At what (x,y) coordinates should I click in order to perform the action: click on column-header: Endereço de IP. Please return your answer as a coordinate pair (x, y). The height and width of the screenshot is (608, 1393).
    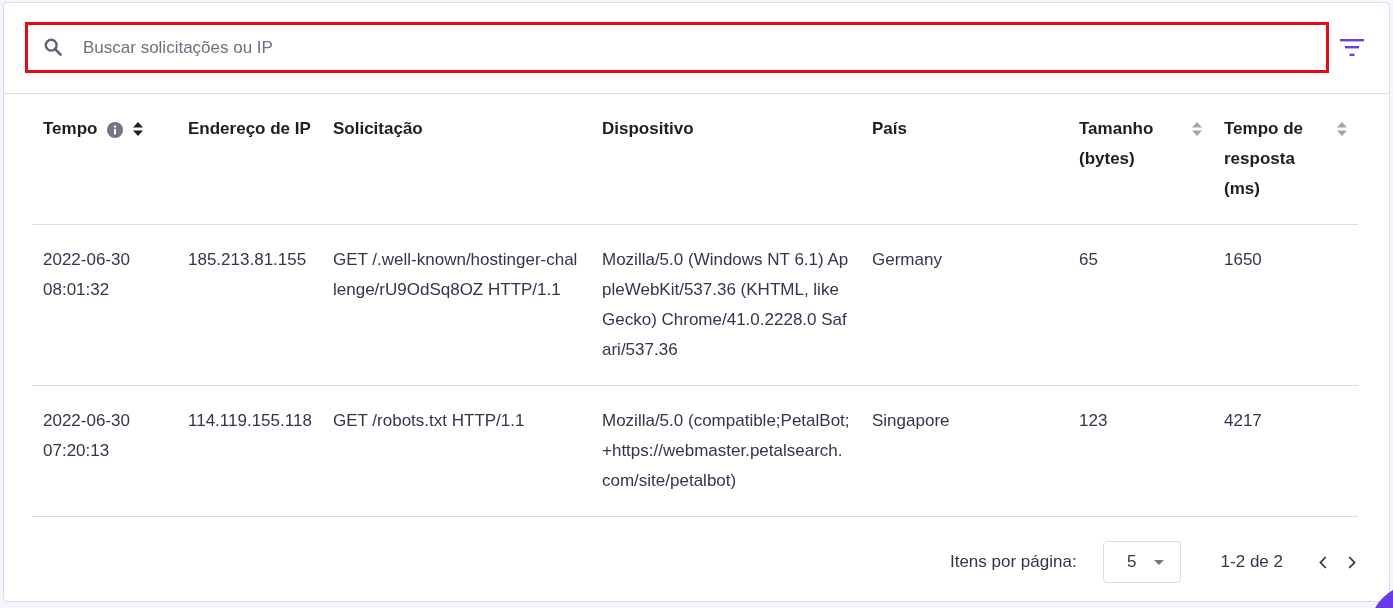
    Looking at the image, I should click on (249, 129).